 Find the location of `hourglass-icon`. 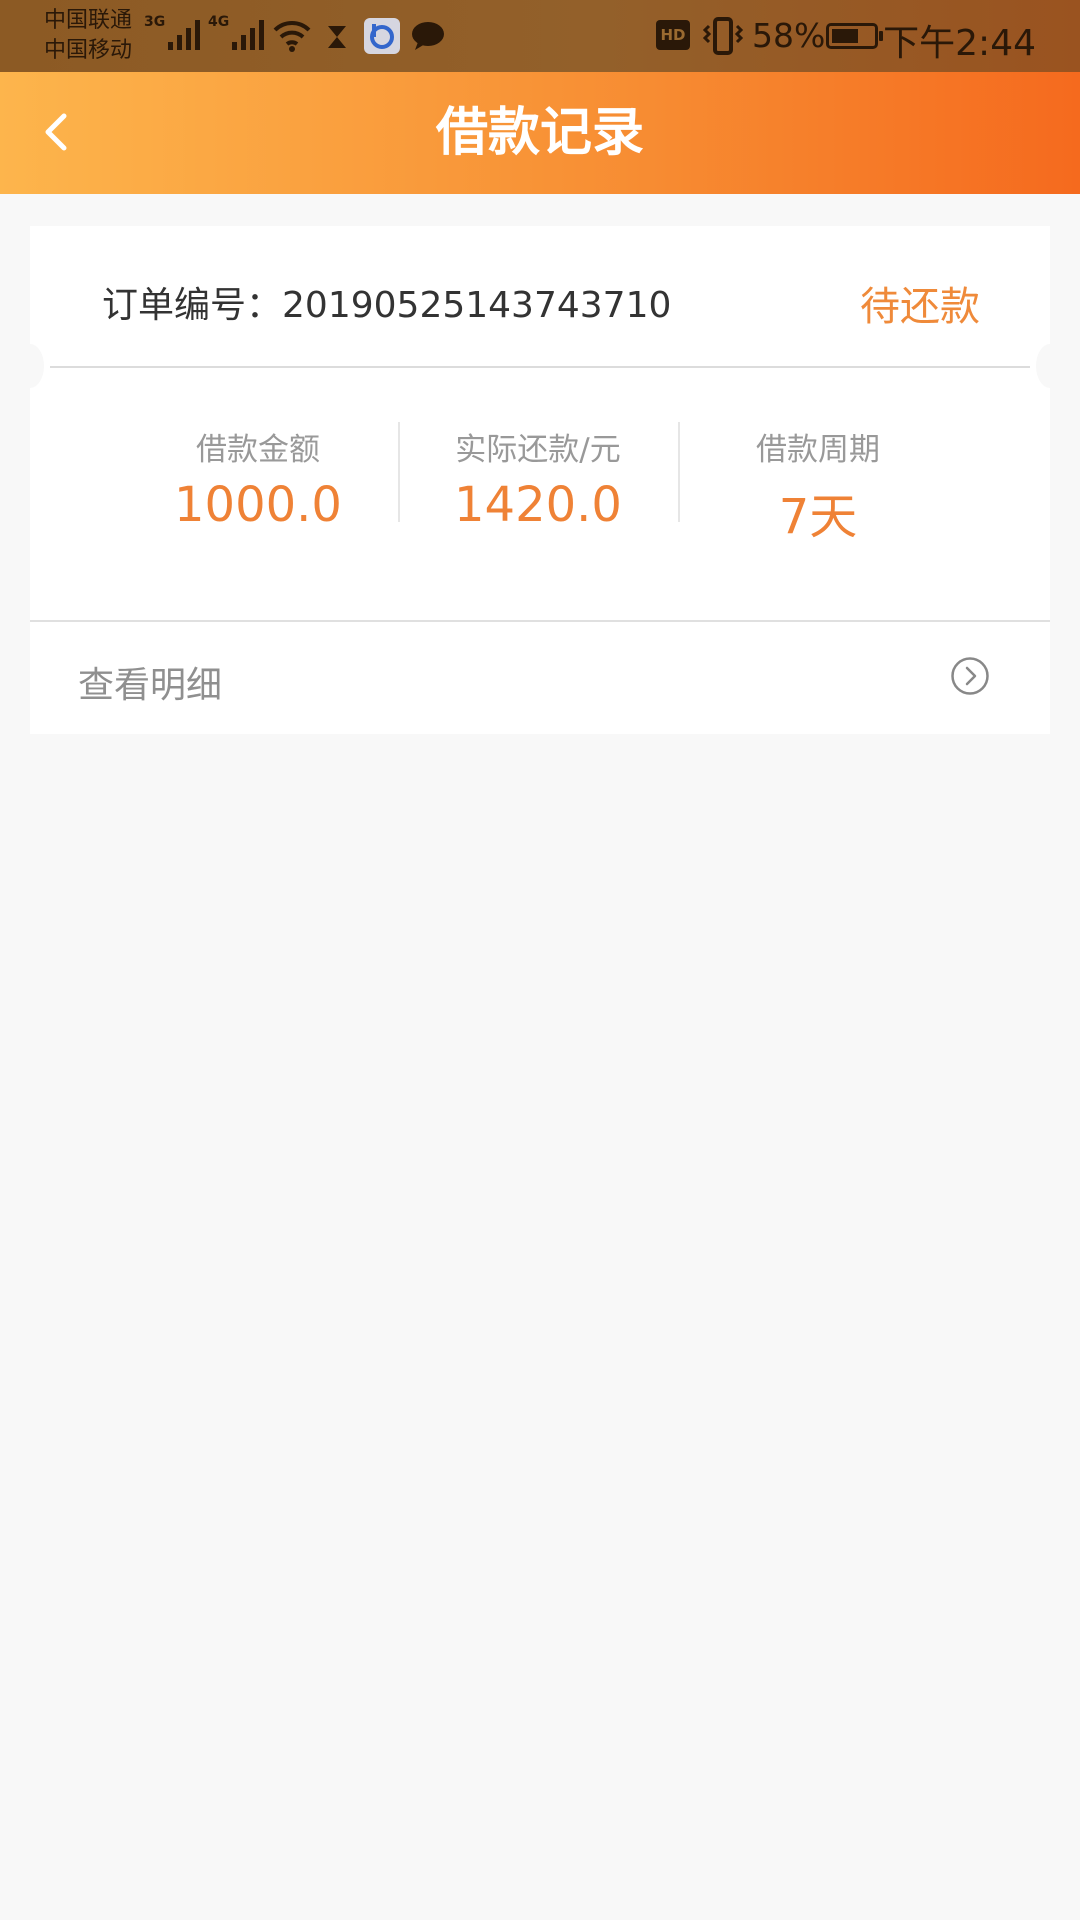

hourglass-icon is located at coordinates (337, 37).